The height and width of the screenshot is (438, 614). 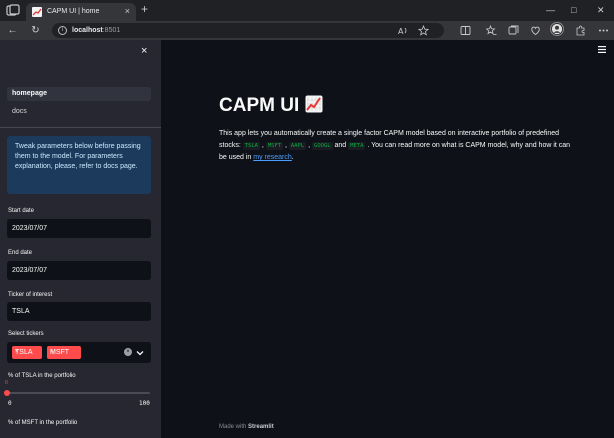 I want to click on end-date-value: 2023/07/07, so click(x=30, y=270).